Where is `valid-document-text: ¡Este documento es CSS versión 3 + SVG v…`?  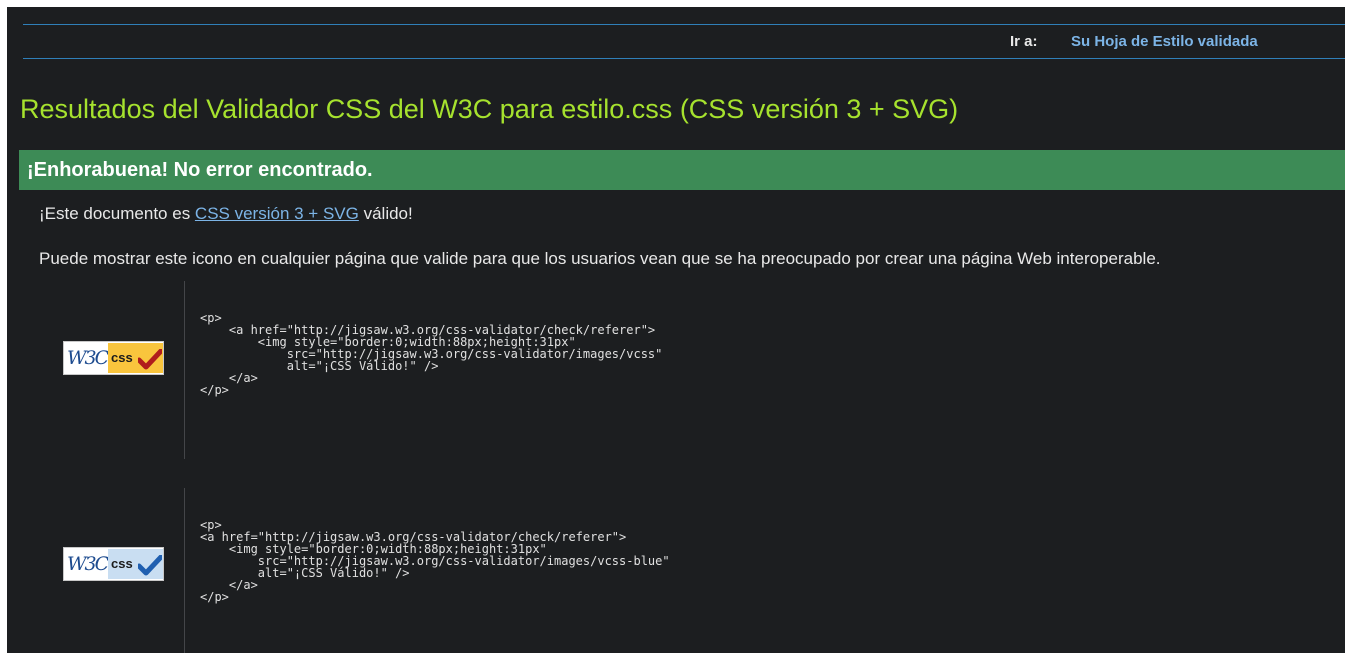 valid-document-text: ¡Este documento es CSS versión 3 + SVG v… is located at coordinates (226, 214).